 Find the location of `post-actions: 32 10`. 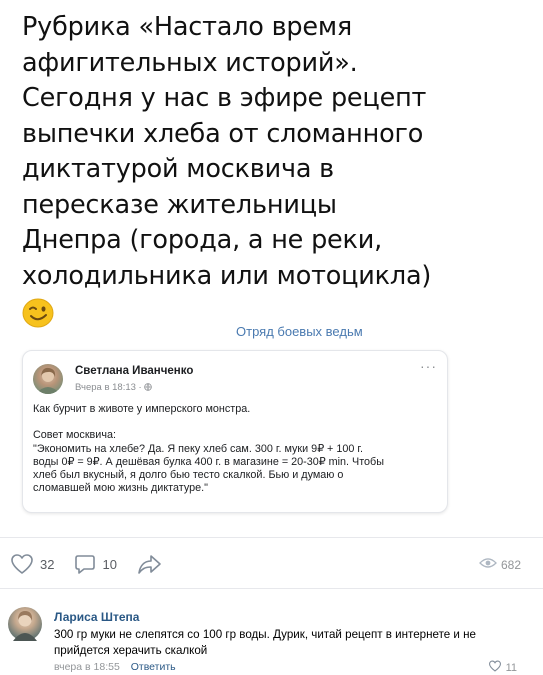

post-actions: 32 10 is located at coordinates (96, 564).